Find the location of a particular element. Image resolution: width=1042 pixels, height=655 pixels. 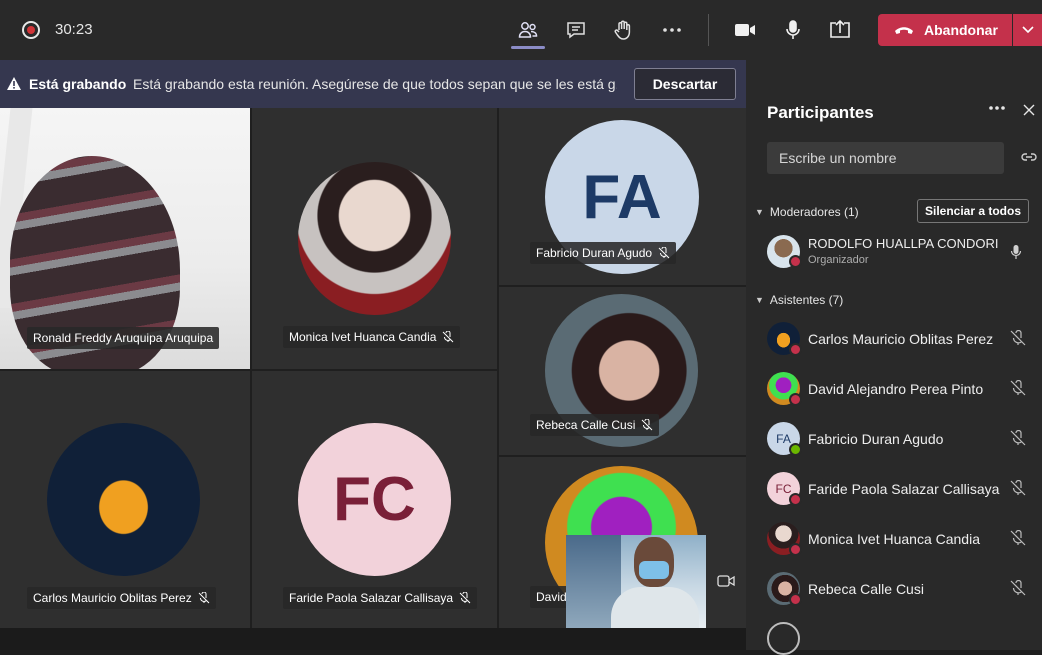

raise-hand-icon is located at coordinates (623, 30).